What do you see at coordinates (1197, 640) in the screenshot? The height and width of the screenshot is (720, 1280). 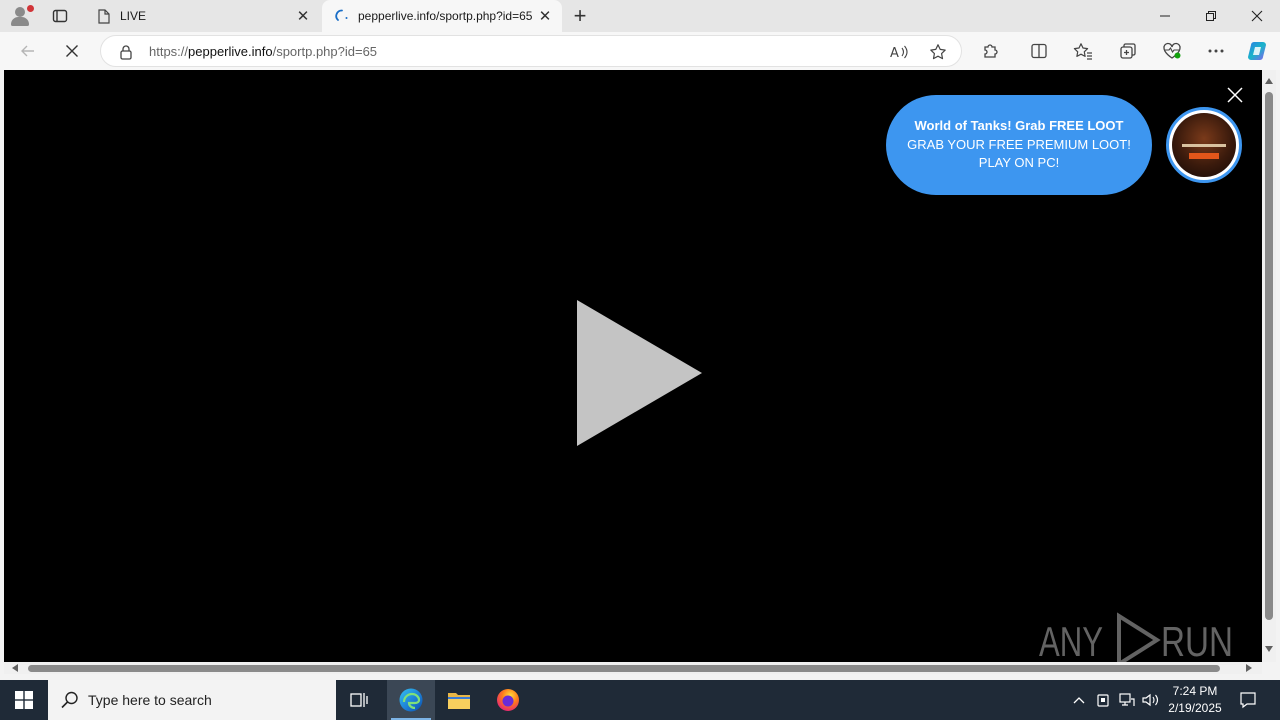 I see `watermark-run: RUN` at bounding box center [1197, 640].